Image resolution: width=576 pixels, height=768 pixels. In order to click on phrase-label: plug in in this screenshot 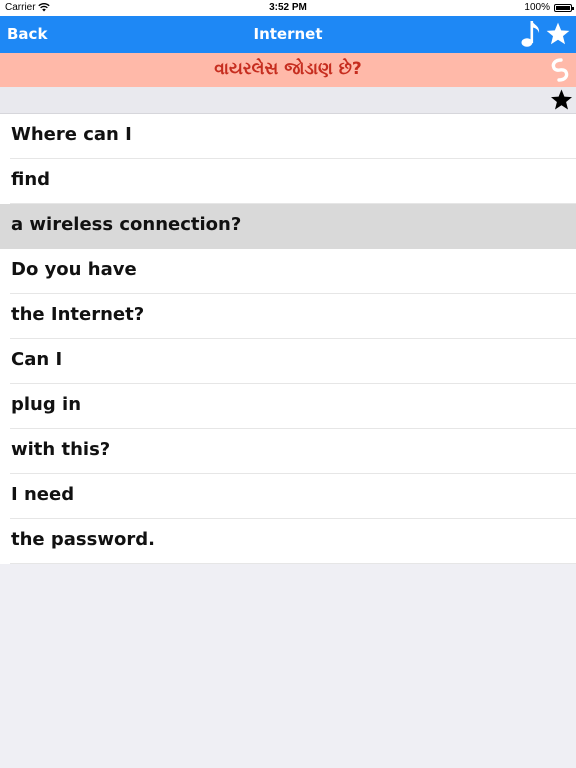, I will do `click(46, 404)`.